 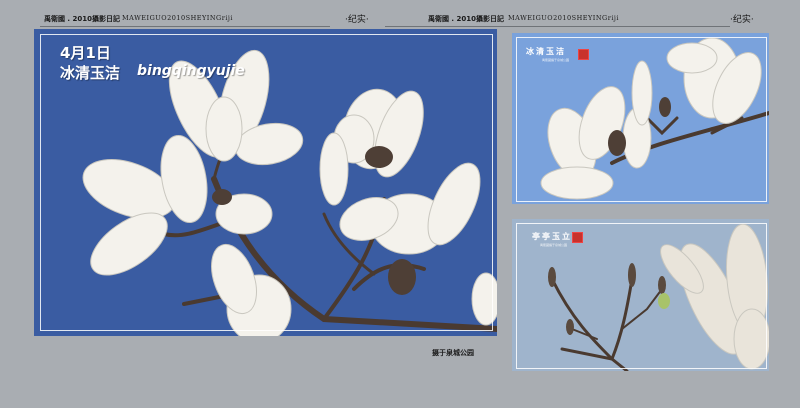 I want to click on header-author-left: 禹衛國 . 2010攝影日記, so click(x=82, y=19).